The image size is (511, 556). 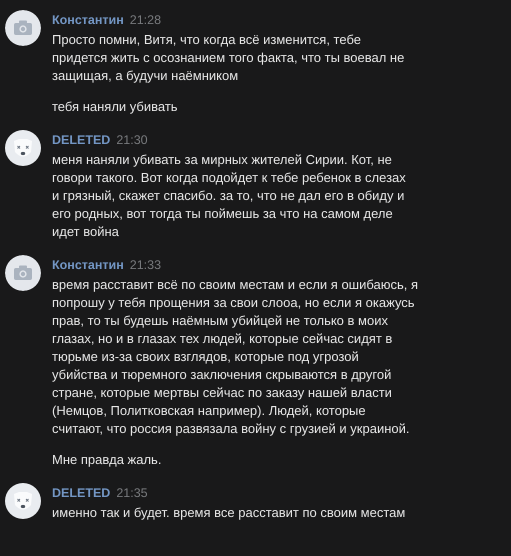 I want to click on message-text: тебя наняли убивать, so click(x=115, y=107).